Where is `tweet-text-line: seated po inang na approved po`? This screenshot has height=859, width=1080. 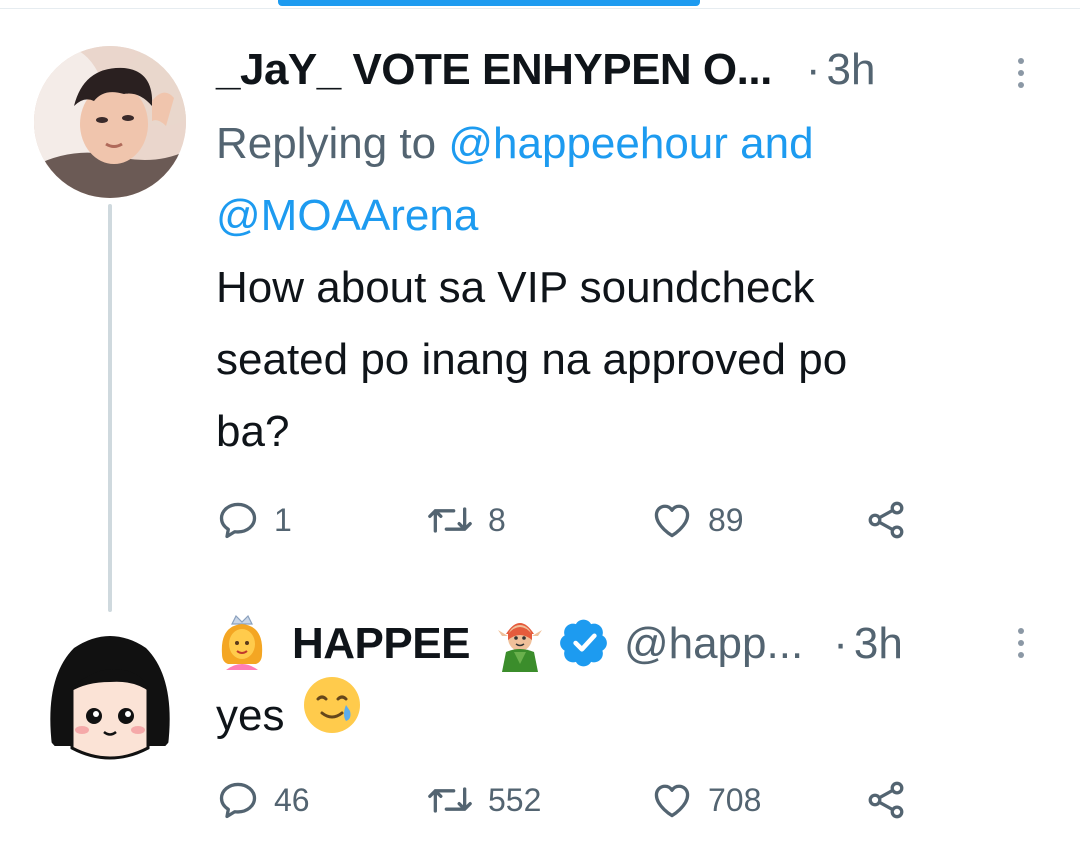 tweet-text-line: seated po inang na approved po is located at coordinates (532, 359).